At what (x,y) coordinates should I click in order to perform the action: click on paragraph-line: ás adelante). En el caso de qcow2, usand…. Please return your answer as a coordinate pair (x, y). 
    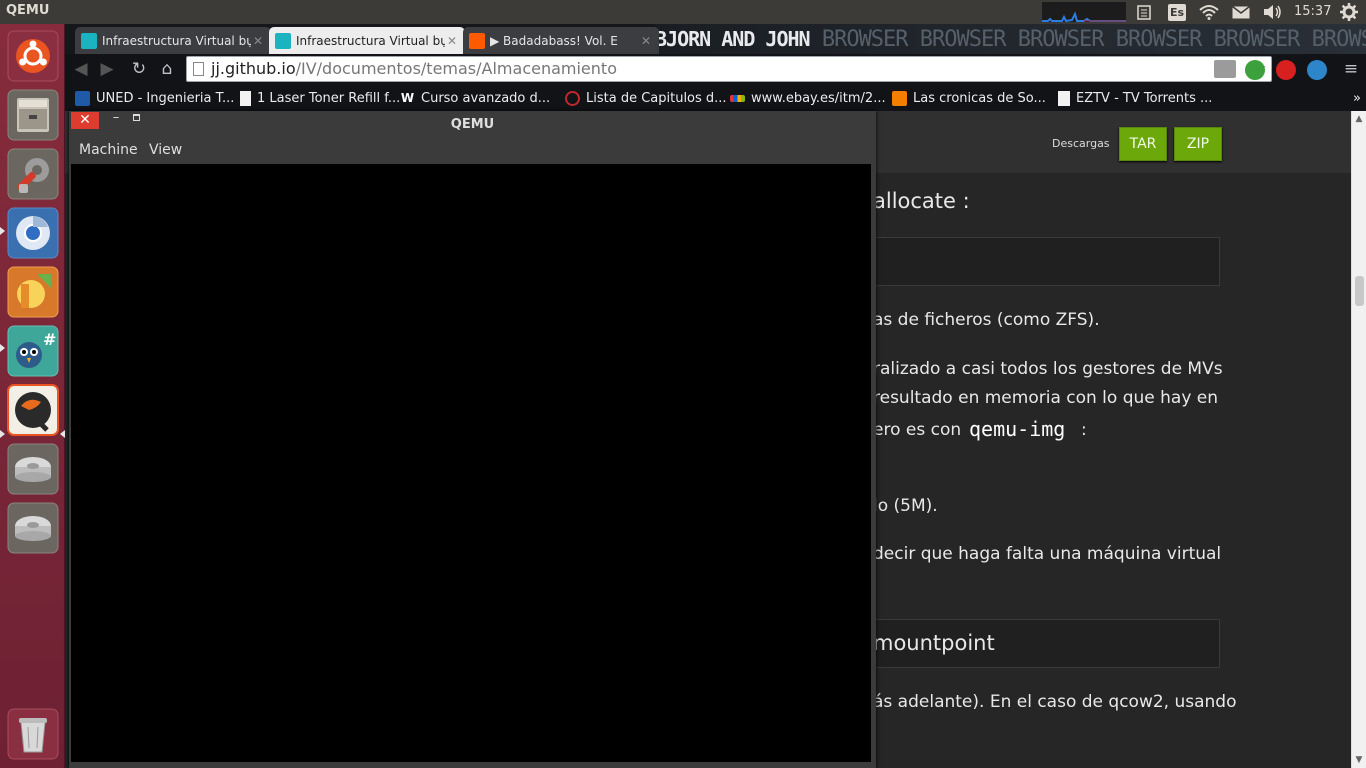
    Looking at the image, I should click on (1055, 702).